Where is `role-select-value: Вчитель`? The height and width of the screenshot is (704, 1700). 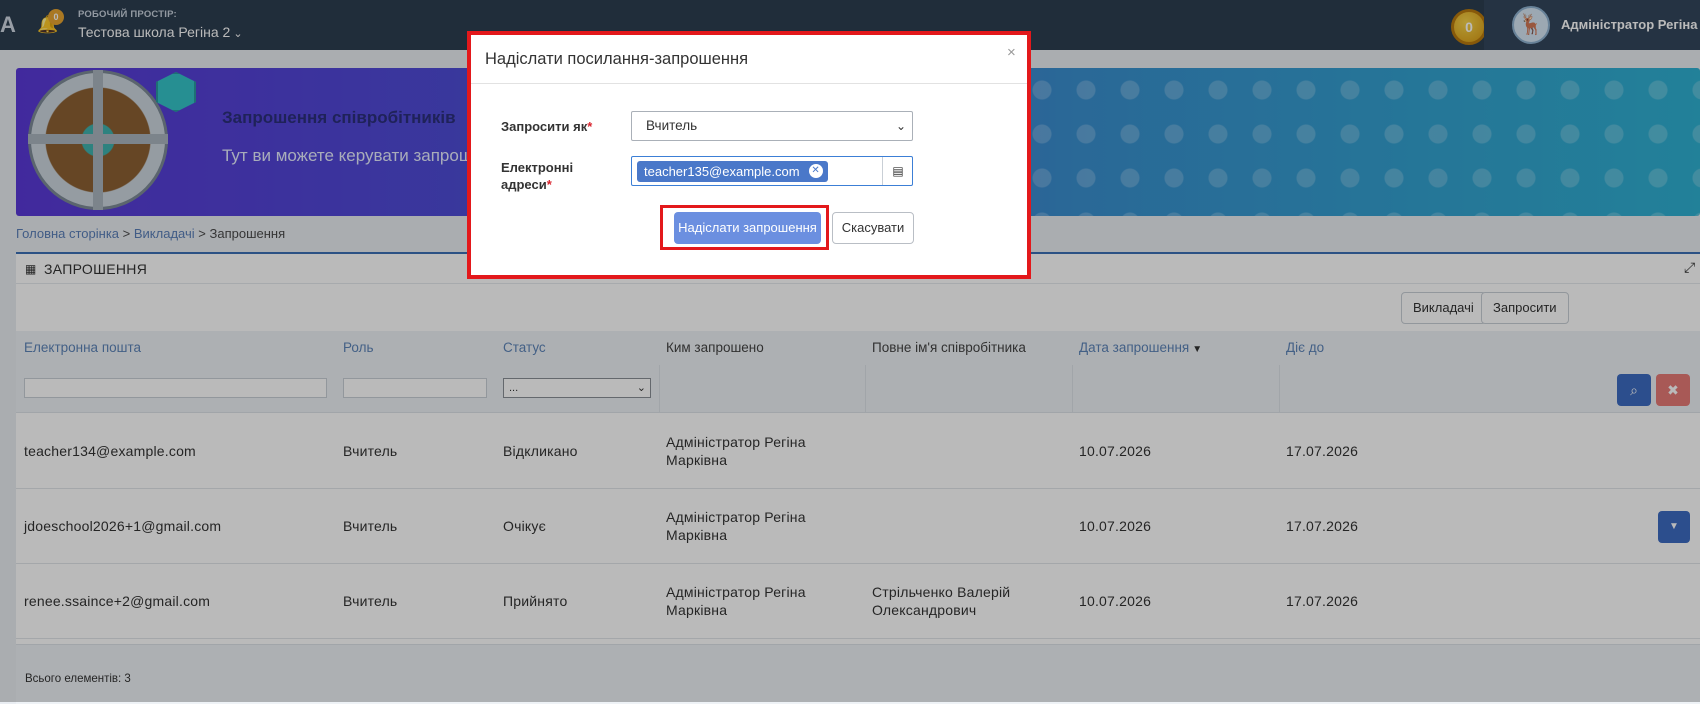 role-select-value: Вчитель is located at coordinates (672, 125).